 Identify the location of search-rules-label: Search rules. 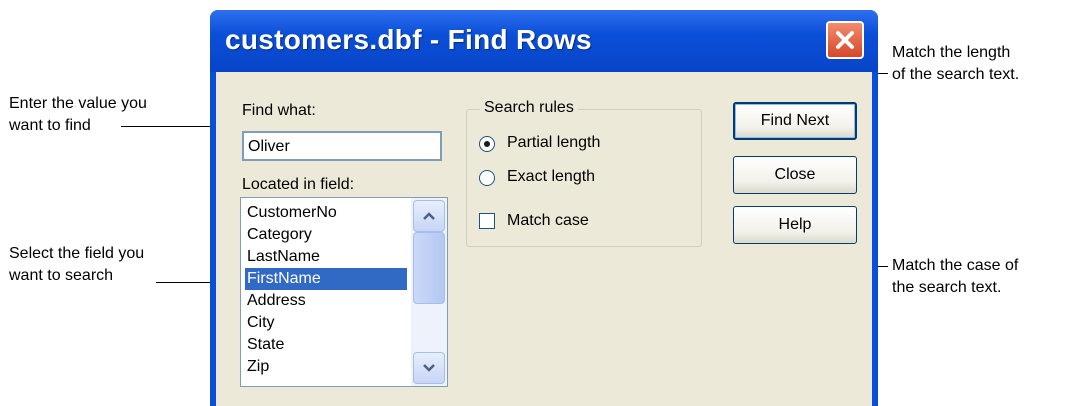
(529, 108).